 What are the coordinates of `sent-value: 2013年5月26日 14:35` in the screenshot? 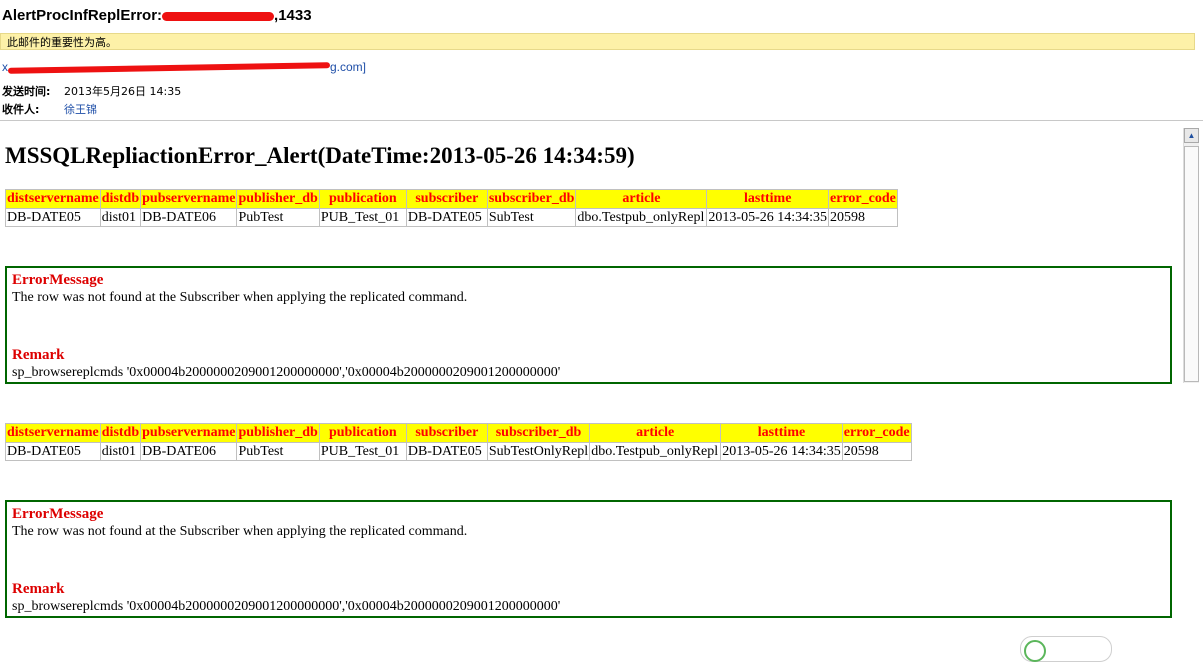 It's located at (123, 91).